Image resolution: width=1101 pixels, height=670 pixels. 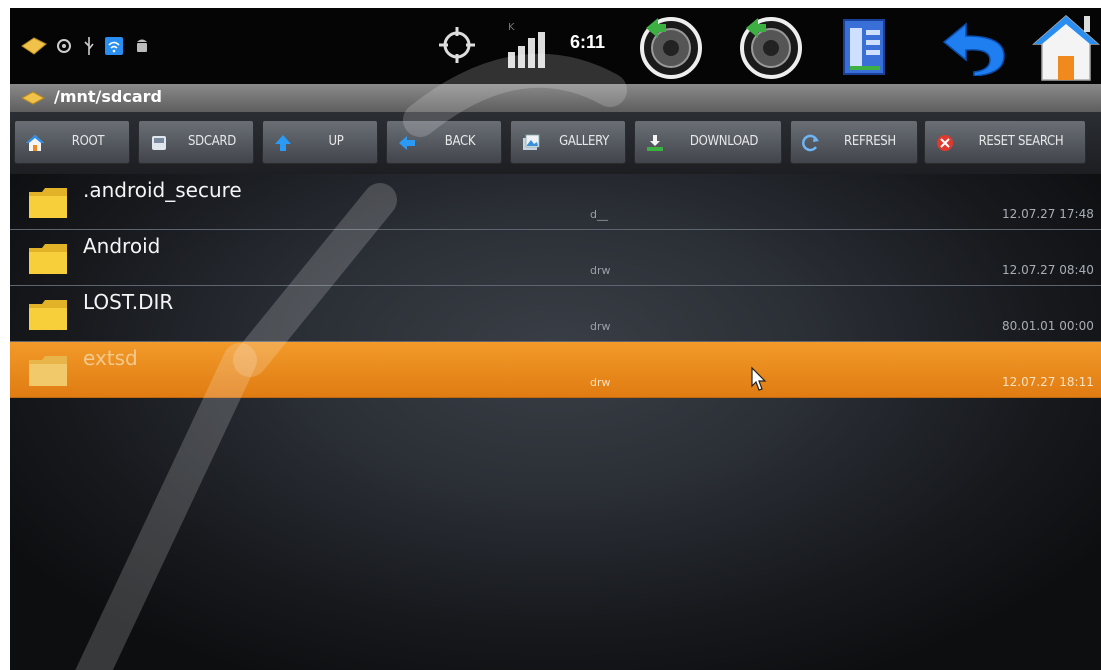 I want to click on refresh-button: REFRESH, so click(x=854, y=142).